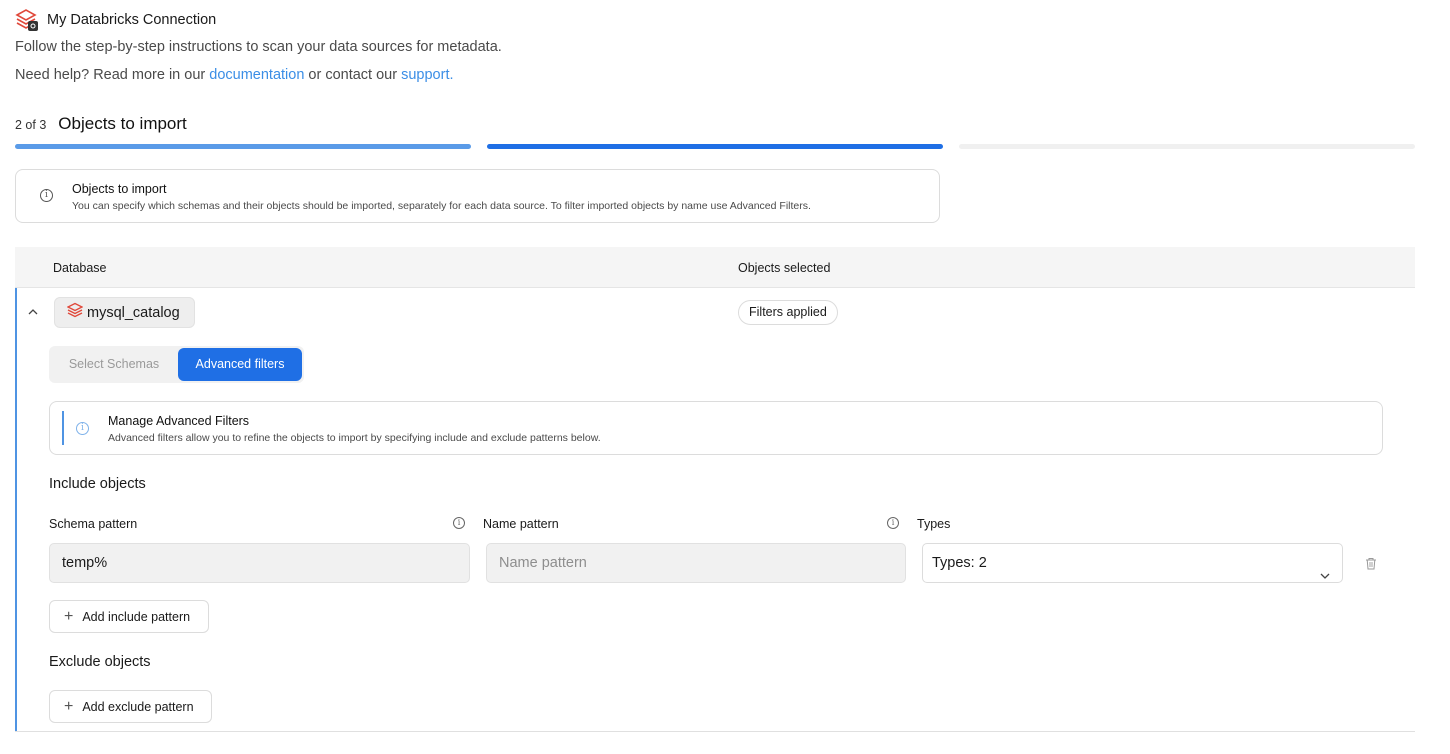  I want to click on filter-mode-tabs: Select Schemas Advanced filters, so click(176, 364).